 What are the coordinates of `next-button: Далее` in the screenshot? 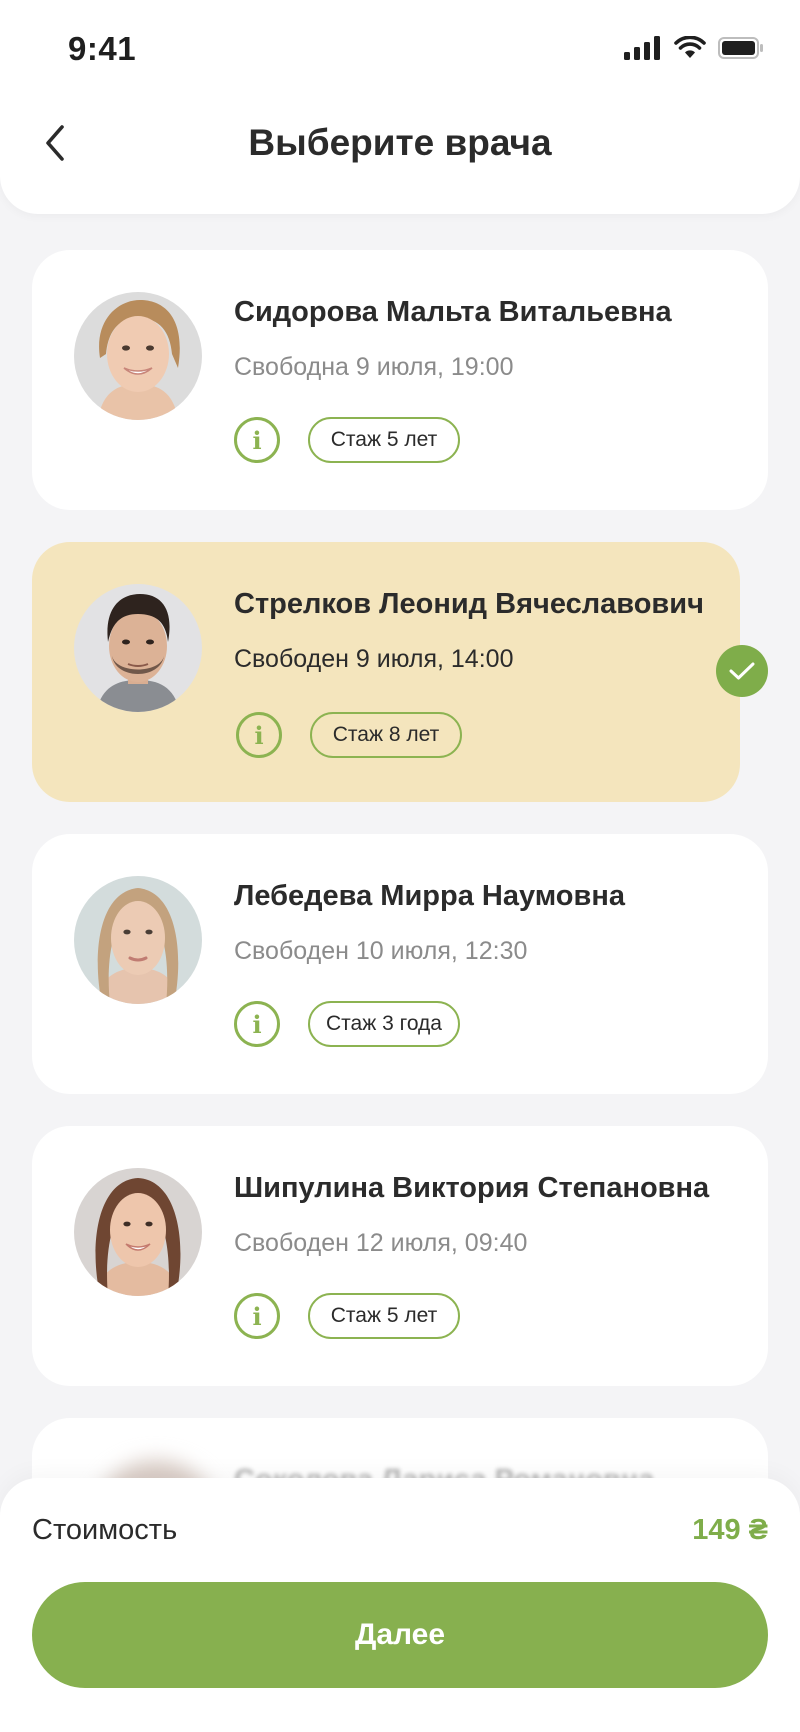 It's located at (400, 1635).